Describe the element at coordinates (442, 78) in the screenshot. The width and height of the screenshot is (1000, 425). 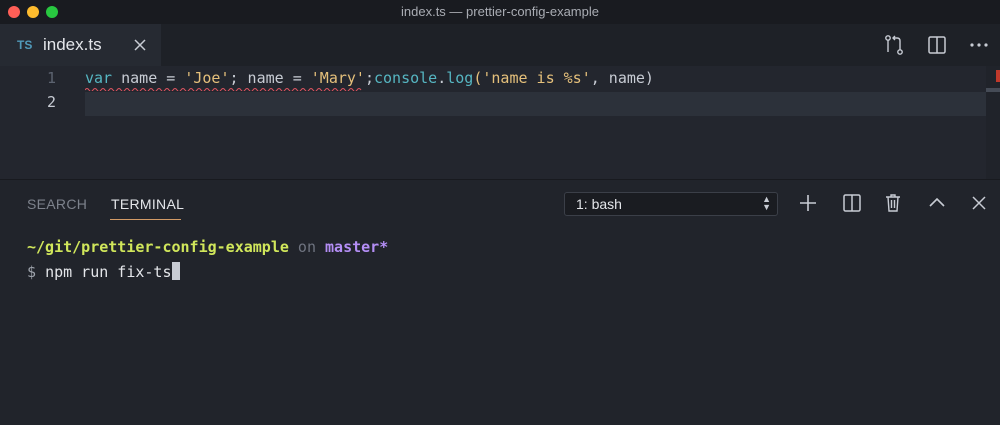
I see `code-token: .` at that location.